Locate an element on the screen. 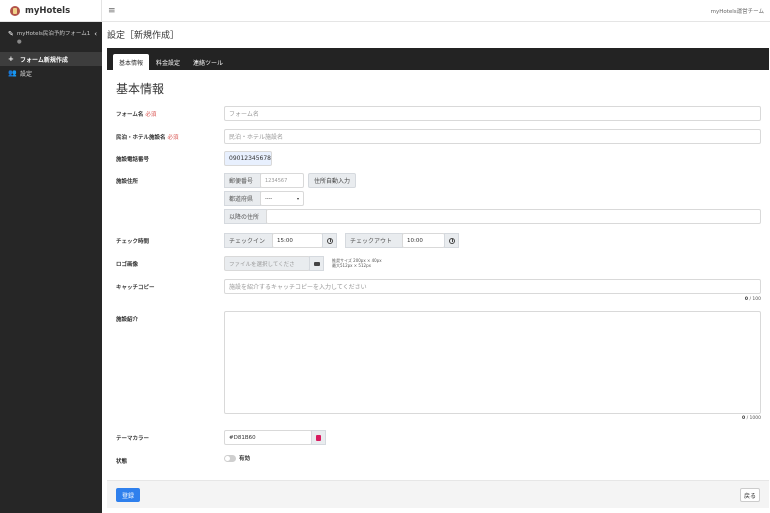 The width and height of the screenshot is (770, 513). chevron-left-icon: ‹ is located at coordinates (95, 34).